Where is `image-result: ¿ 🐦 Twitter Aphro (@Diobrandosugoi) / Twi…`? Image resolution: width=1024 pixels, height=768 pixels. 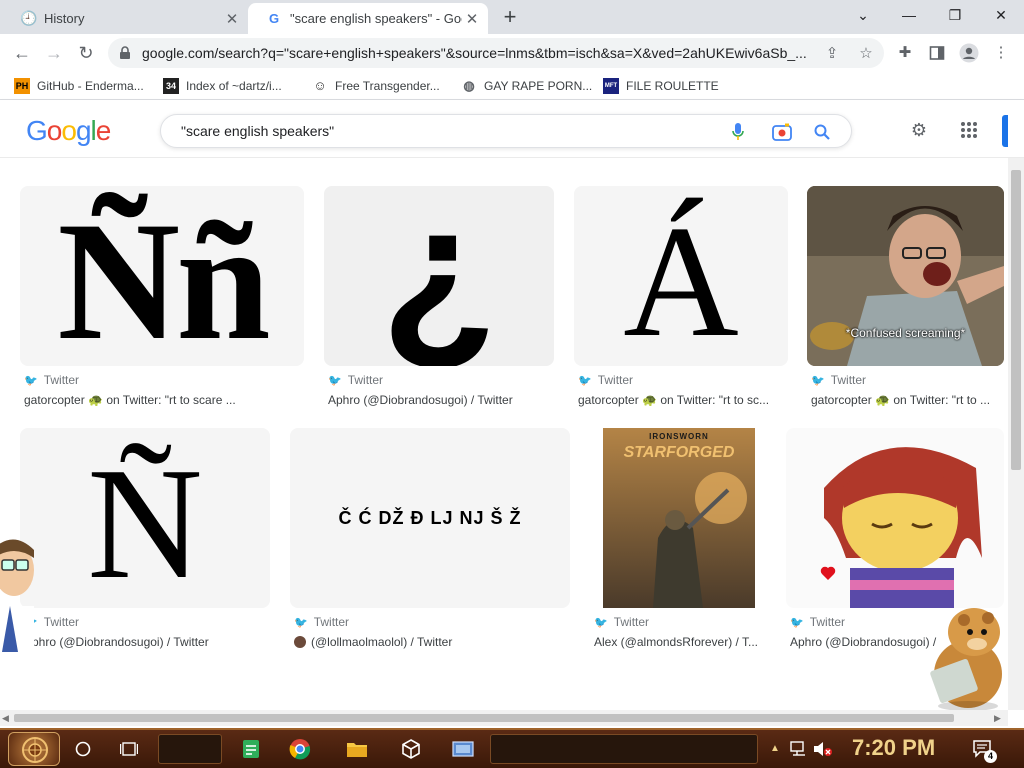 image-result: ¿ 🐦 Twitter Aphro (@Diobrandosugoi) / Twi… is located at coordinates (439, 304).